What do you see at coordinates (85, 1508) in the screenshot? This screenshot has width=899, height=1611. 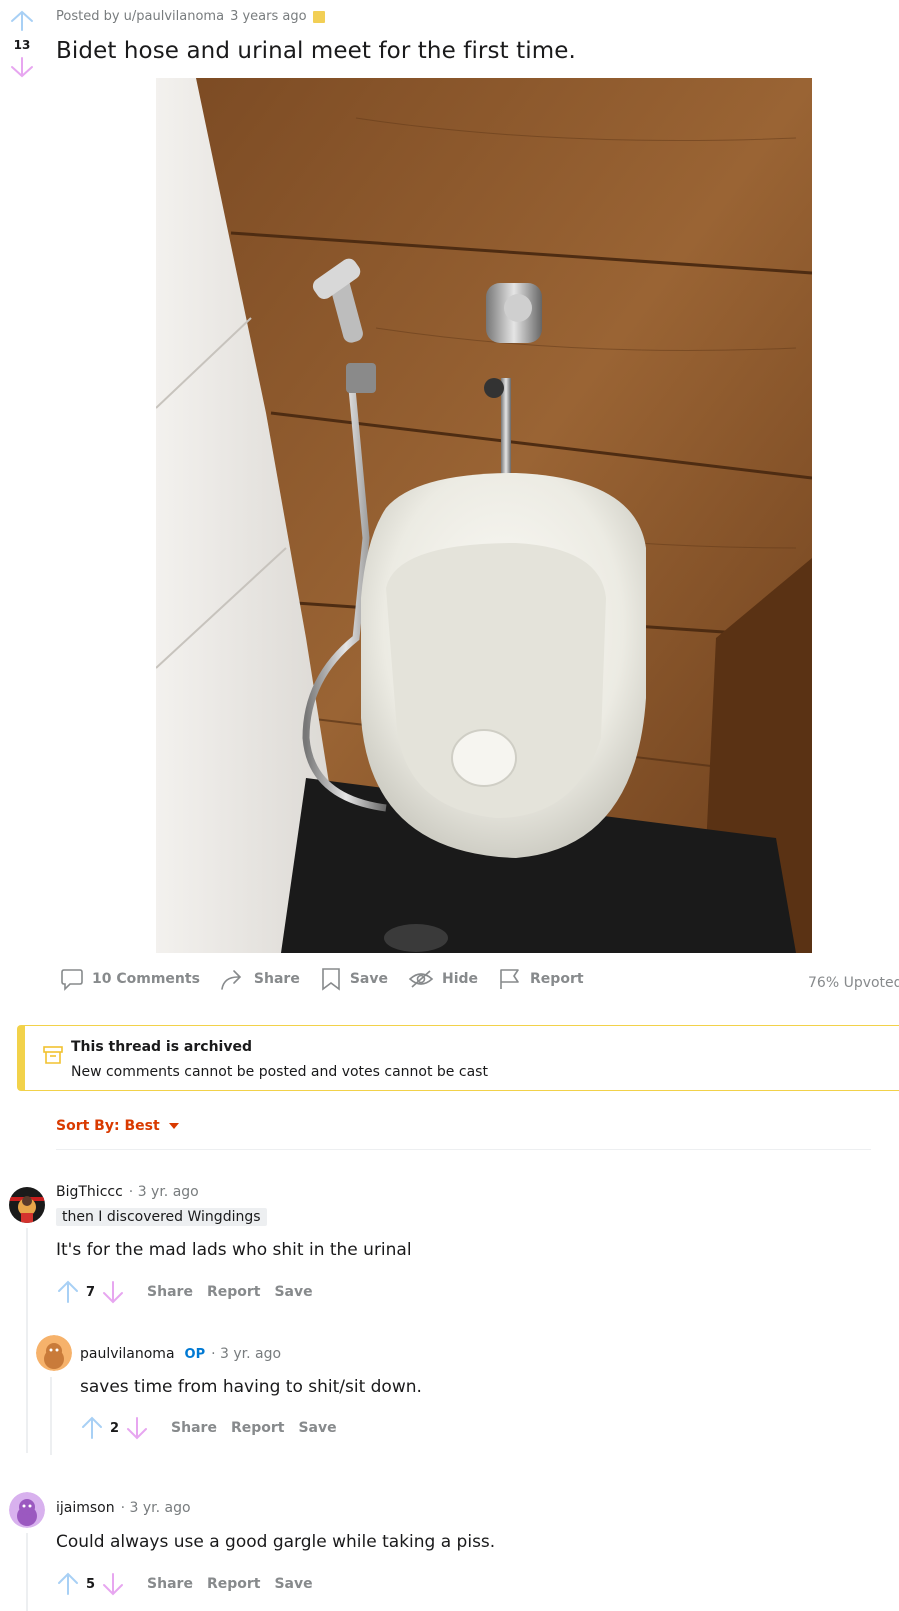 I see `comment-author: ijaimson` at bounding box center [85, 1508].